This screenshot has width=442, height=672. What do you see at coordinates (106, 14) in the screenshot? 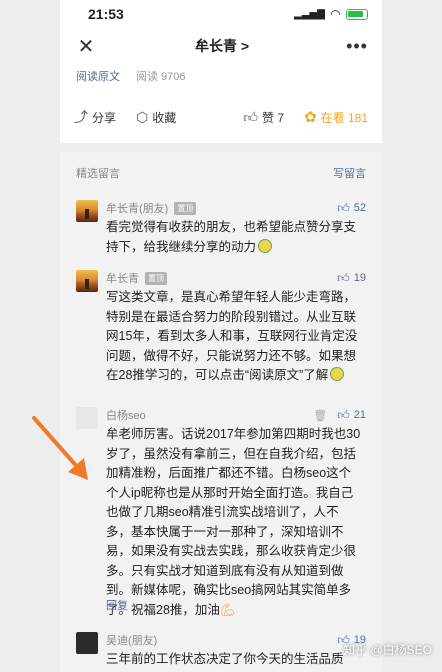
I see `status-time: 21:53` at bounding box center [106, 14].